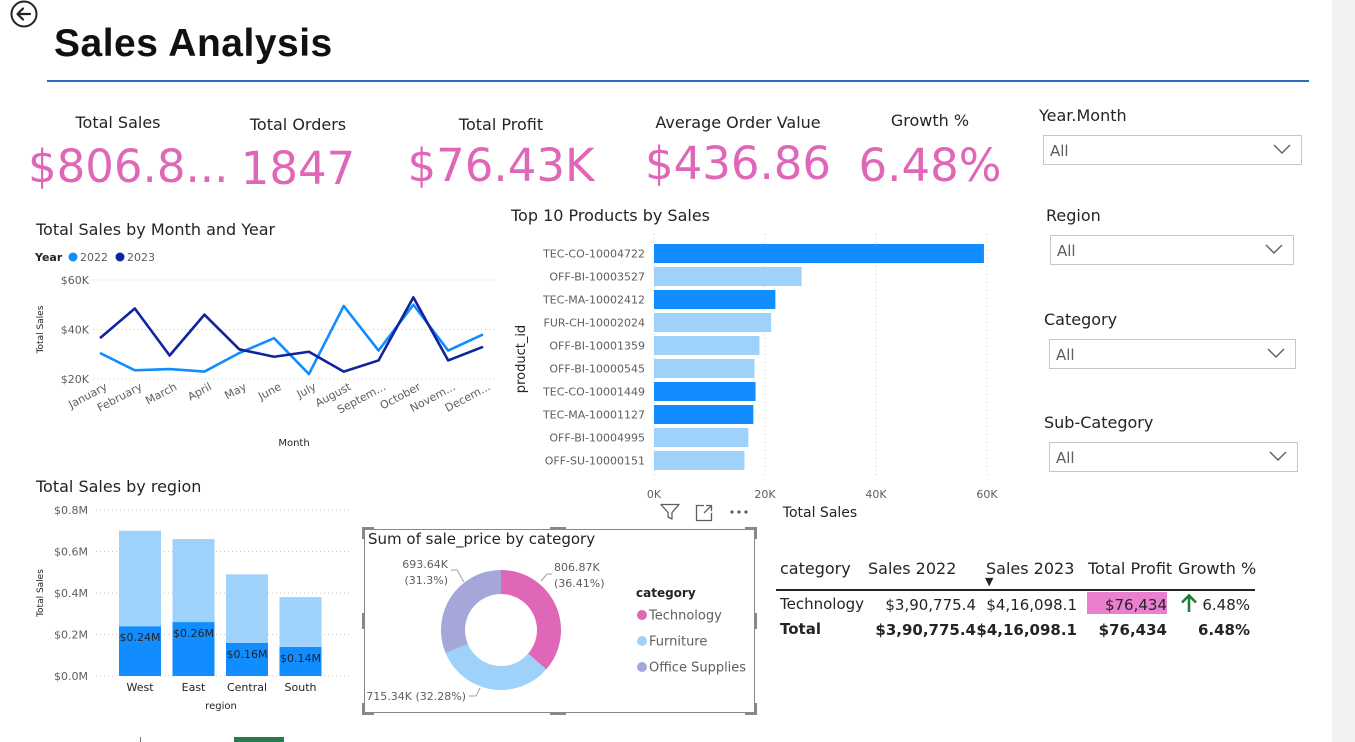 The width and height of the screenshot is (1355, 742). Describe the element at coordinates (300, 658) in the screenshot. I see `data-label: $0.14M` at that location.